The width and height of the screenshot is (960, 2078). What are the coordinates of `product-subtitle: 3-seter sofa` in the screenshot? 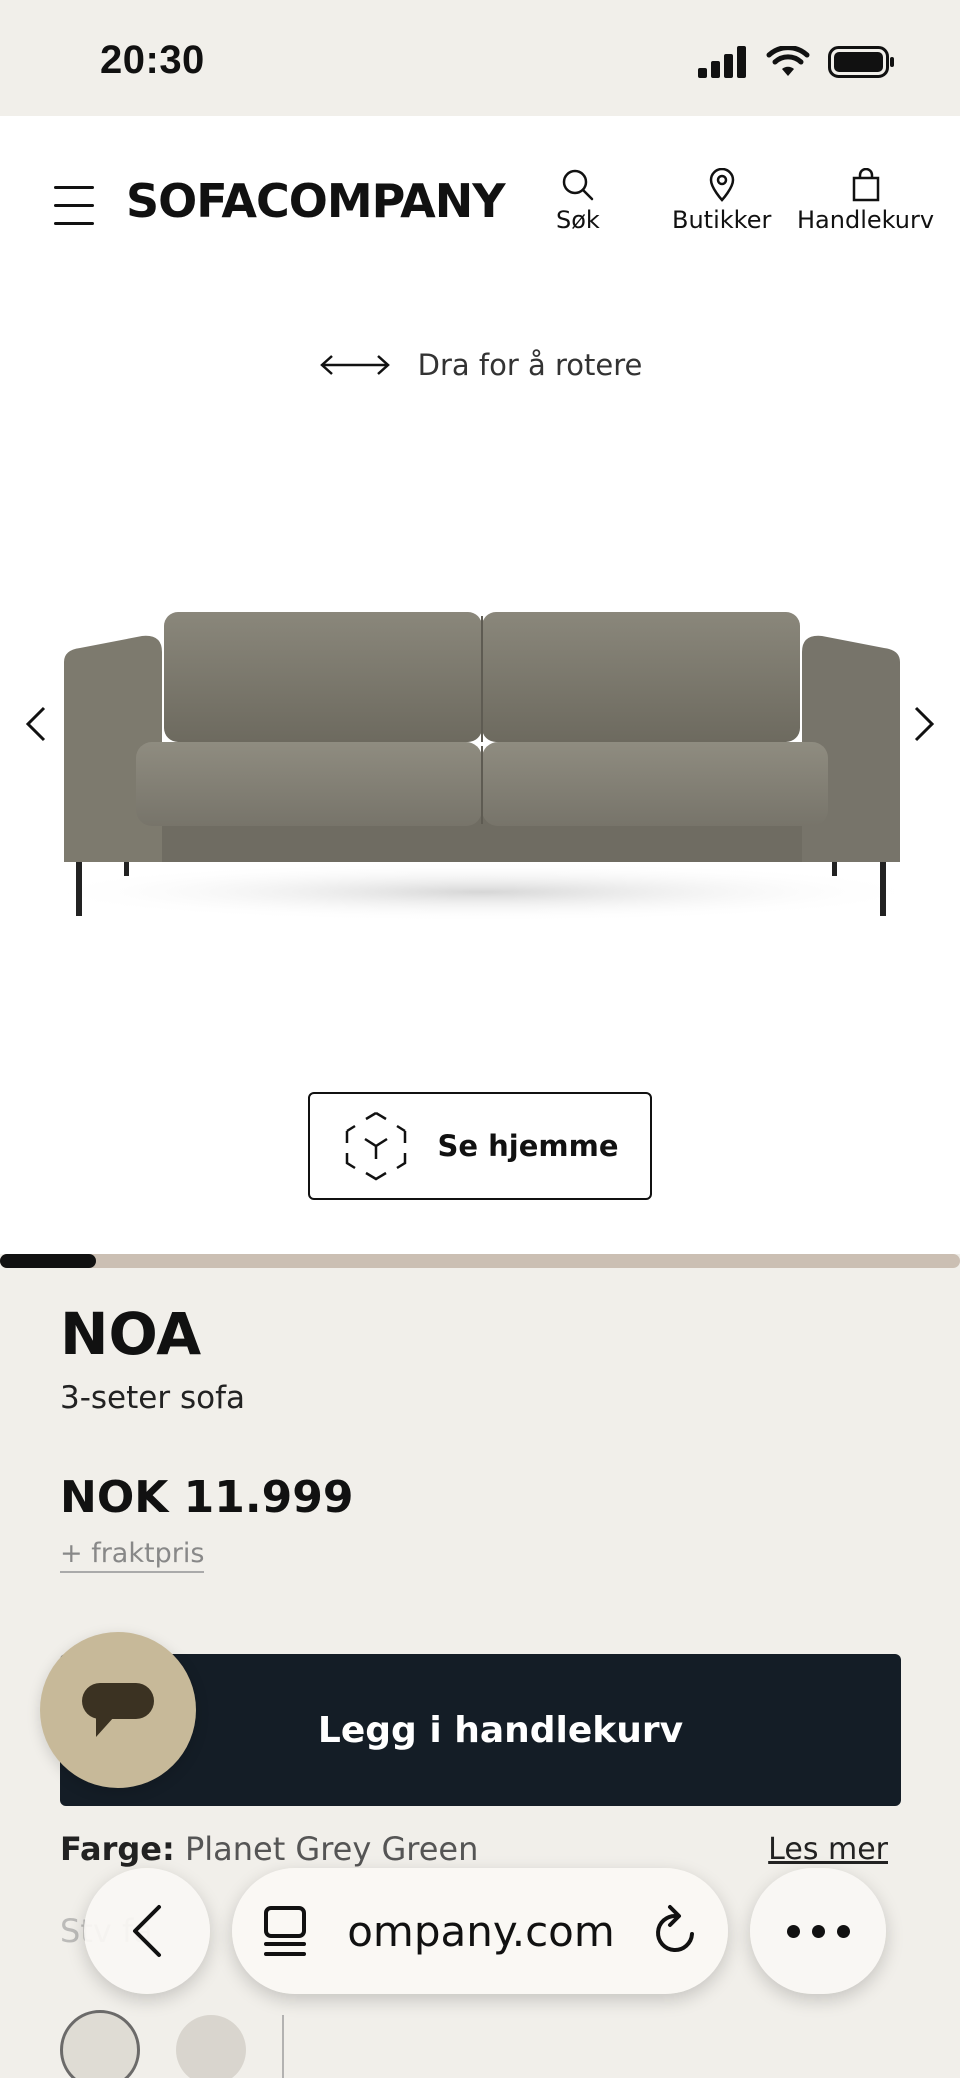 It's located at (152, 1398).